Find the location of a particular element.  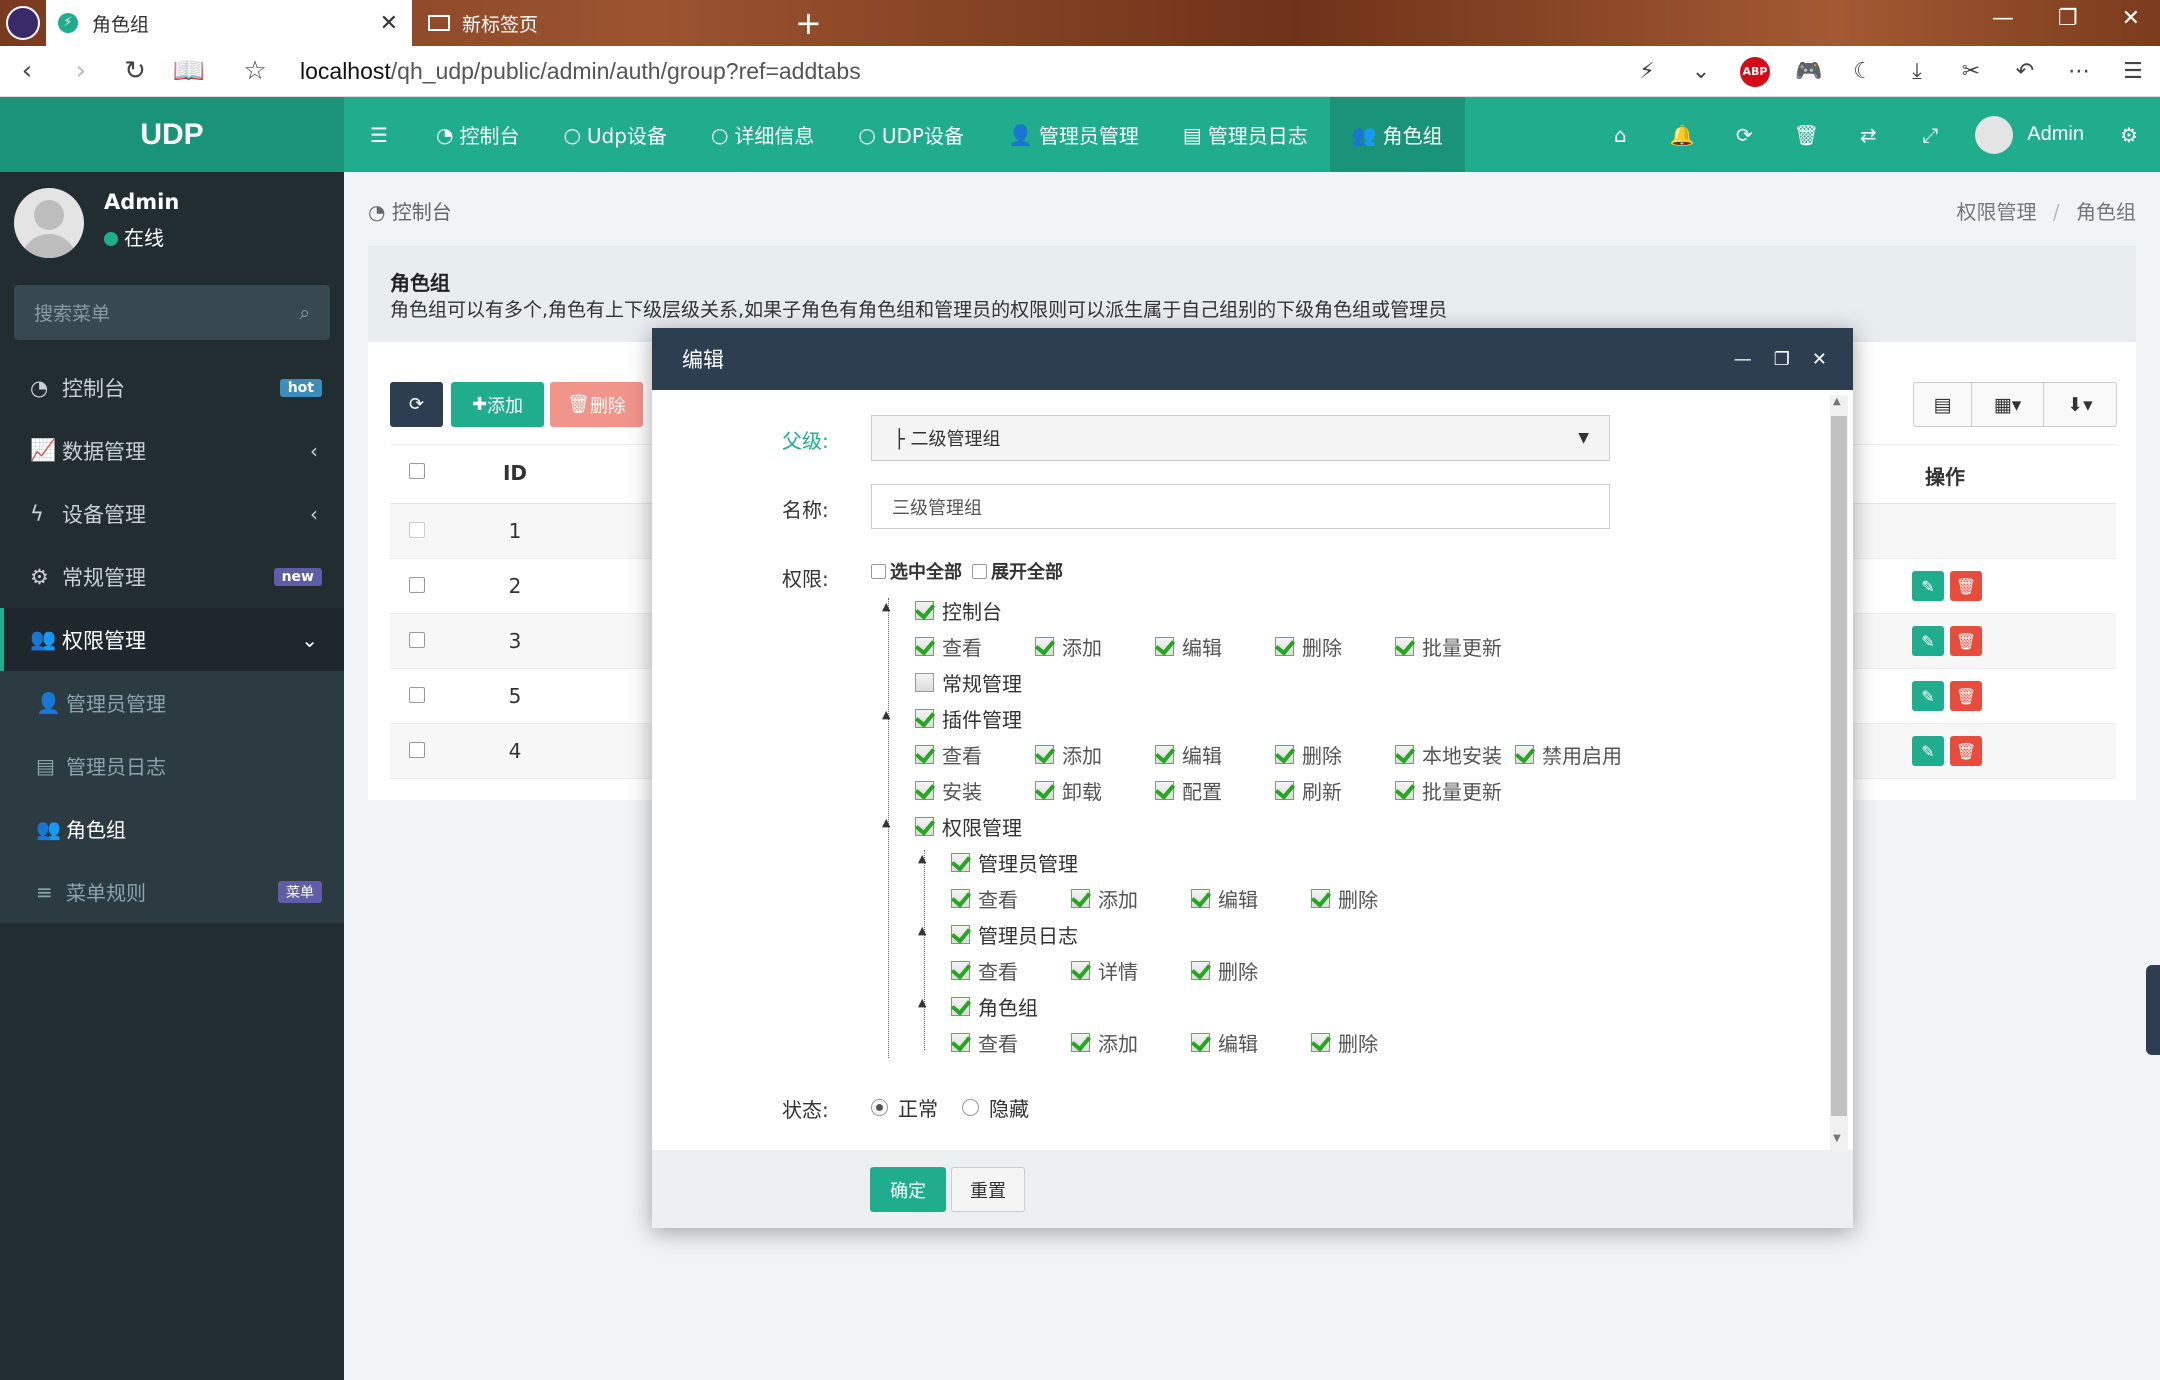

sidebar-item-general: ⚙ 常规管理 new is located at coordinates (172, 576).